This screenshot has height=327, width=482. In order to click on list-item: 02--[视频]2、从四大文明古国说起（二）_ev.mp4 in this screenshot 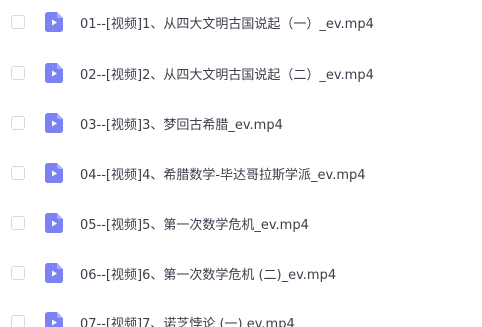, I will do `click(241, 73)`.